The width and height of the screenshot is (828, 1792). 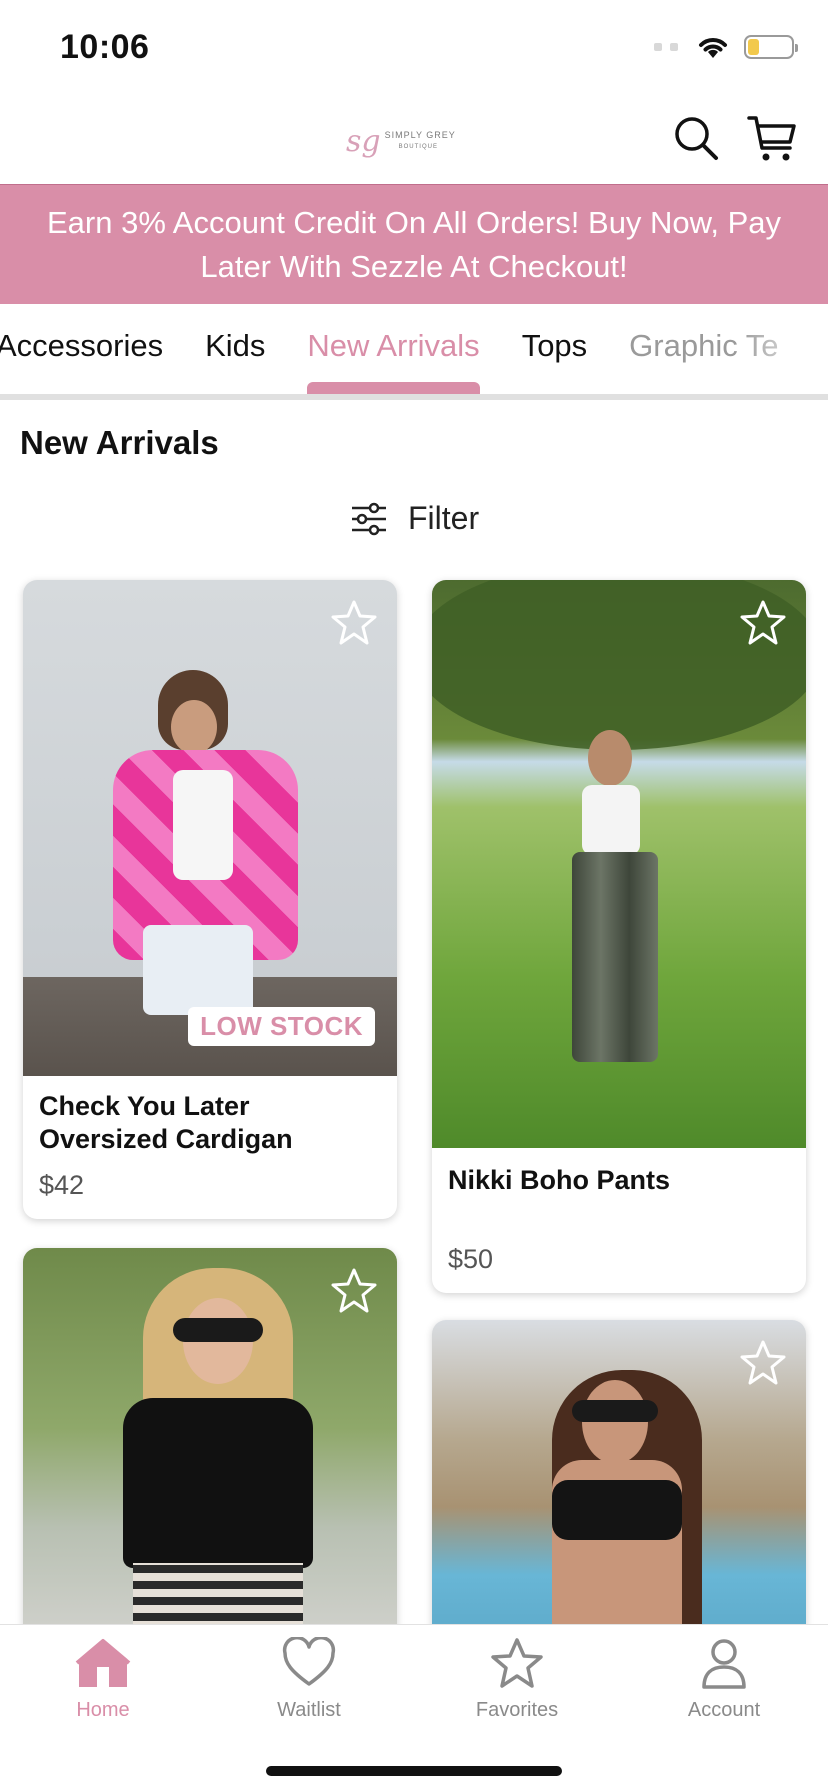 I want to click on nav-account: Account, so click(x=724, y=1679).